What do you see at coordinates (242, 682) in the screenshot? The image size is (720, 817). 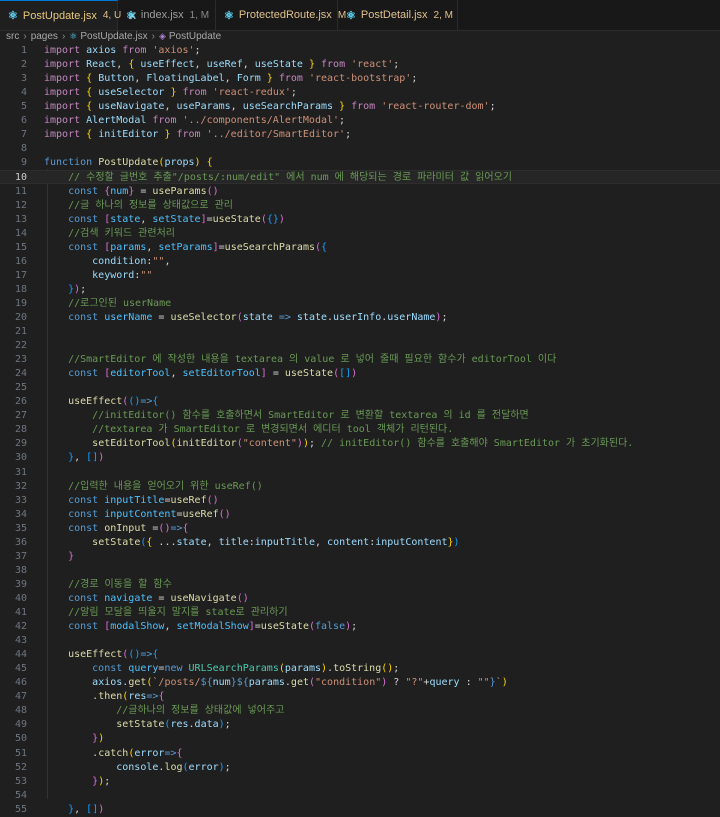 I see `code-token: ${` at bounding box center [242, 682].